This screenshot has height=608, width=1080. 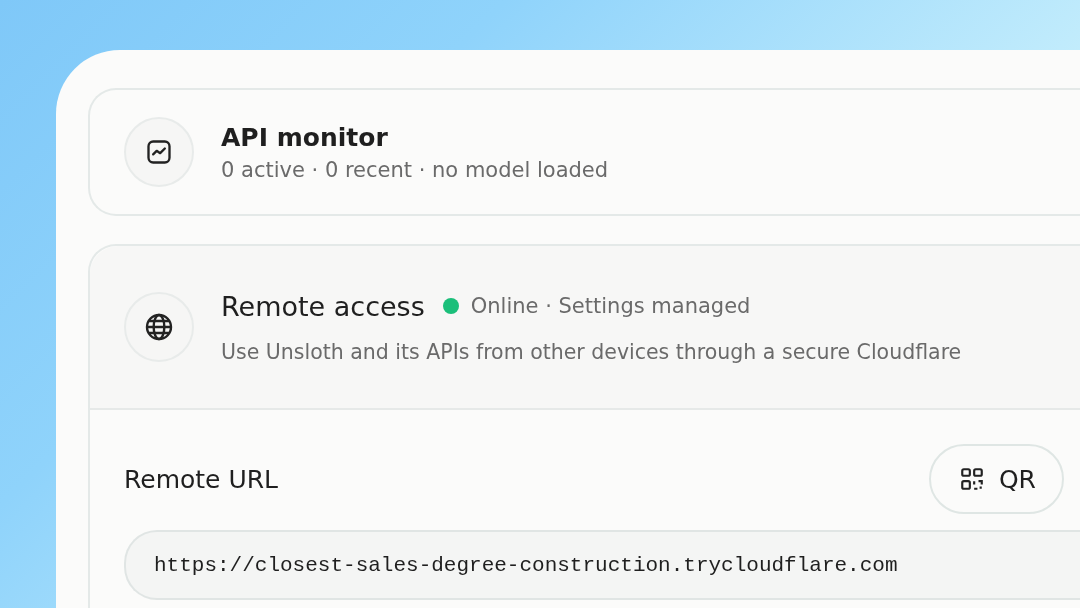 What do you see at coordinates (415, 169) in the screenshot?
I see `status-summary: 0 active · 0 recent · no model loaded` at bounding box center [415, 169].